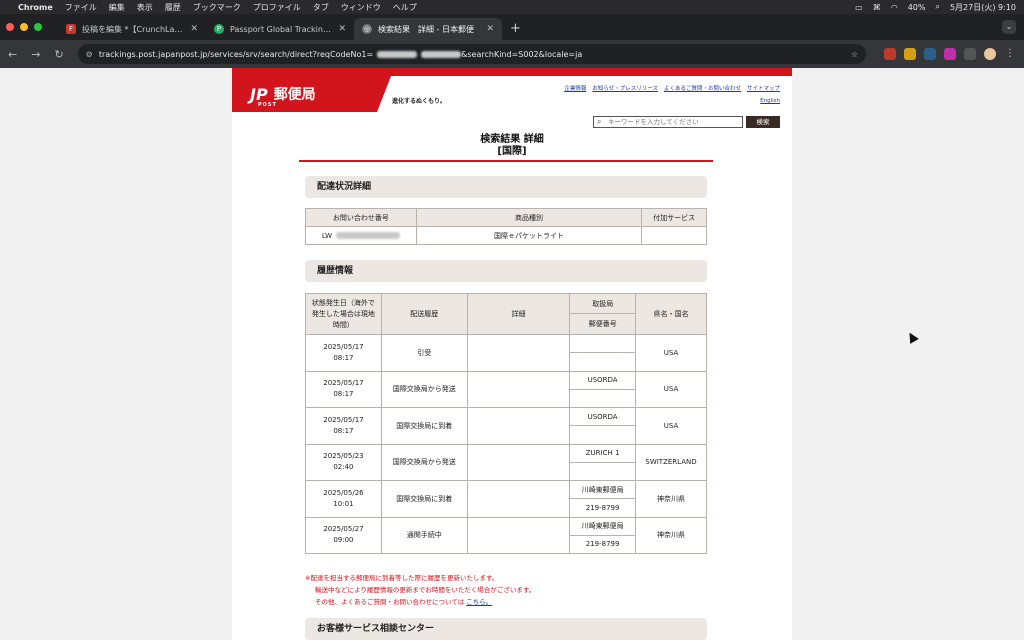 This screenshot has height=640, width=1024. Describe the element at coordinates (343, 456) in the screenshot. I see `date-text: 2025/05/23` at that location.